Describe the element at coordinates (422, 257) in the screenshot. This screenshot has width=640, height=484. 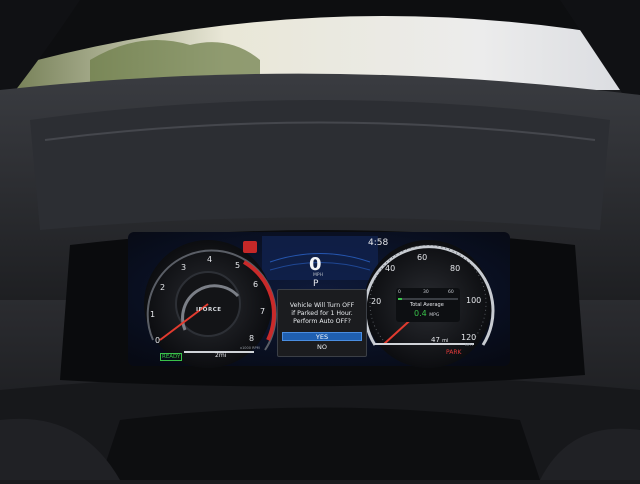
I see `speed-tick-60: 60` at that location.